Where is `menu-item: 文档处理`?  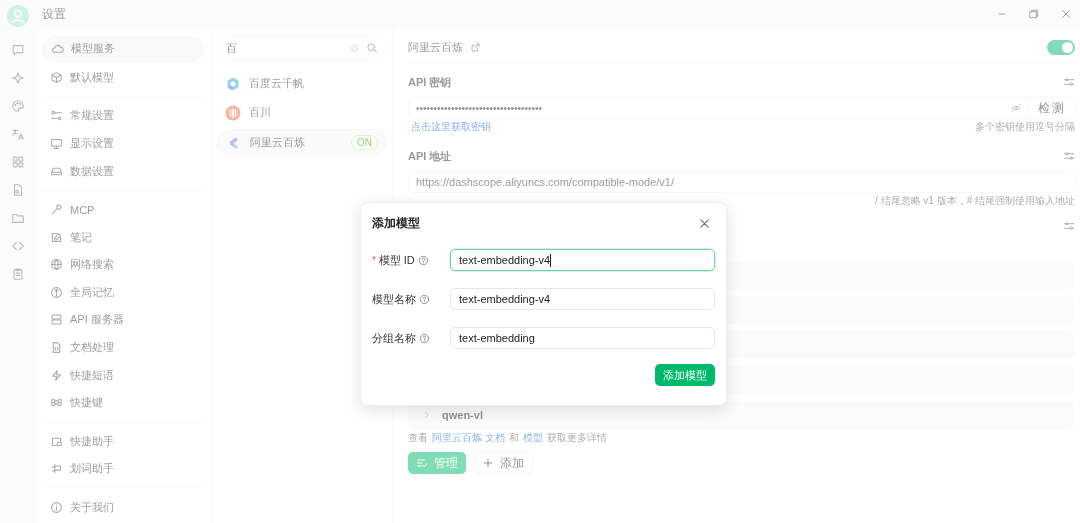
menu-item: 文档处理 is located at coordinates (123, 347).